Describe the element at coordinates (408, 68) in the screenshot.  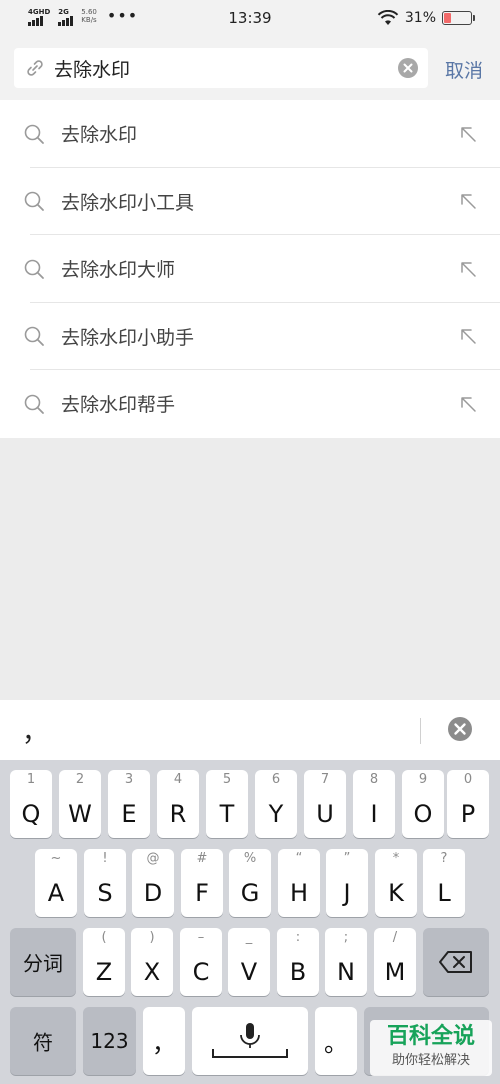
I see `clear-input-icon` at that location.